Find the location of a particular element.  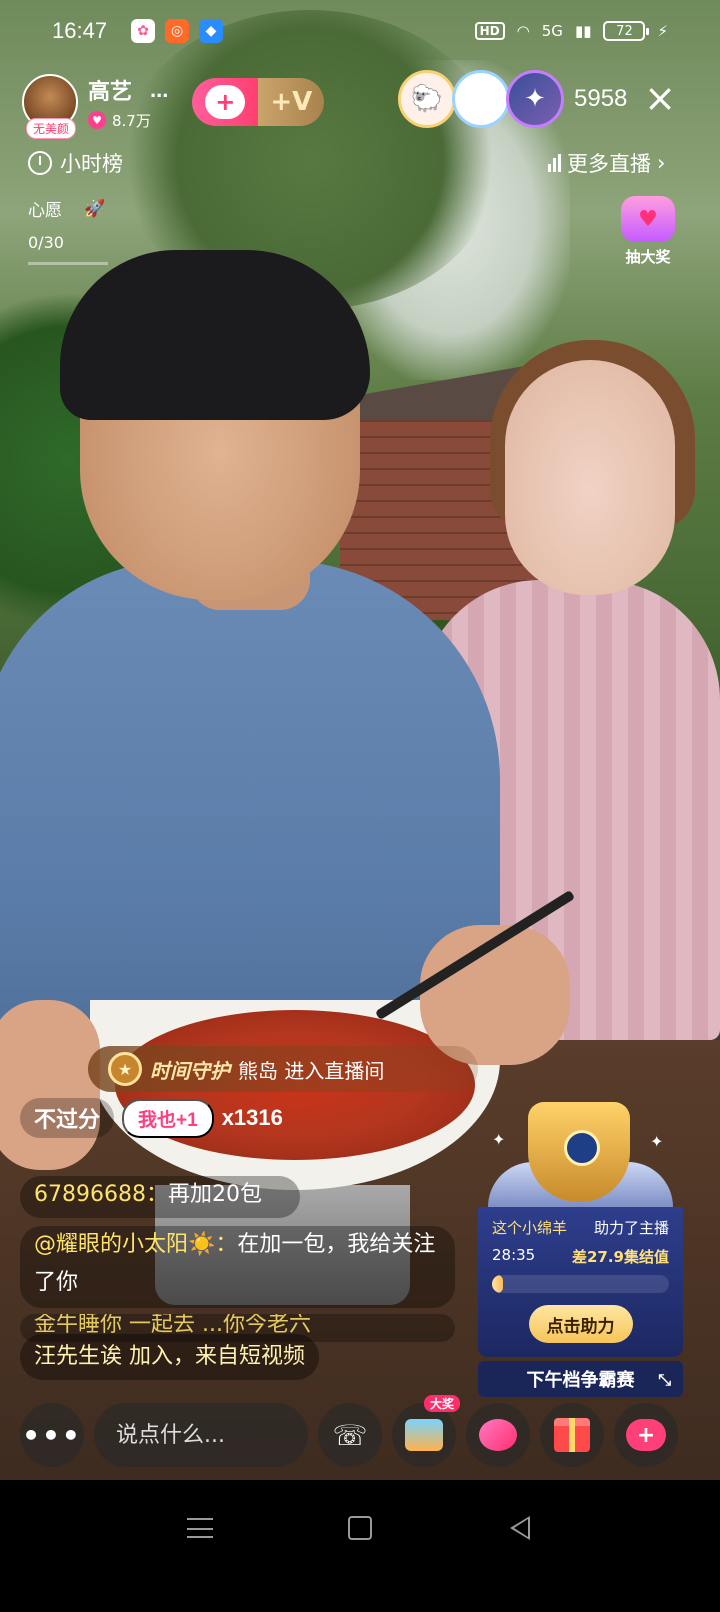

comment-input is located at coordinates (201, 1435).